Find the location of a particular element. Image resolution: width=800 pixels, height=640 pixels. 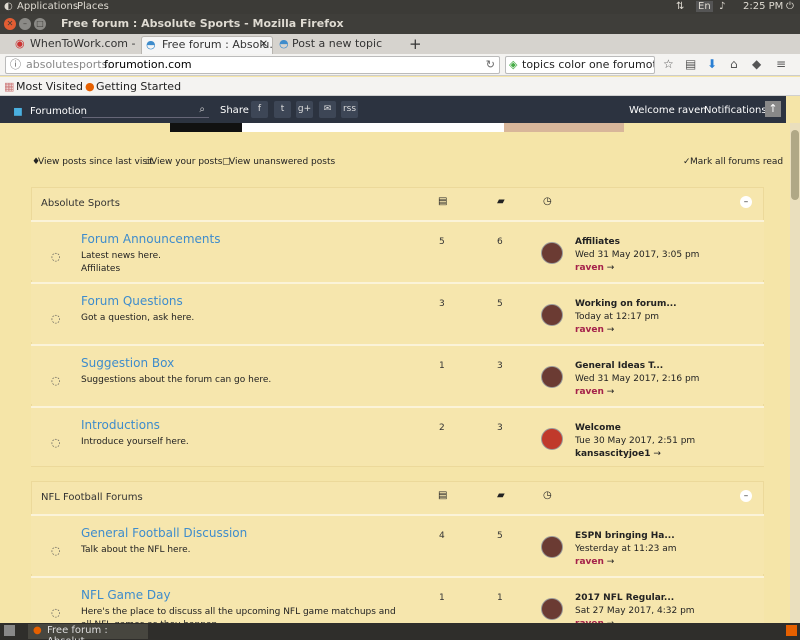

search-box: ◈ topics color one forumotion is located at coordinates (580, 65).